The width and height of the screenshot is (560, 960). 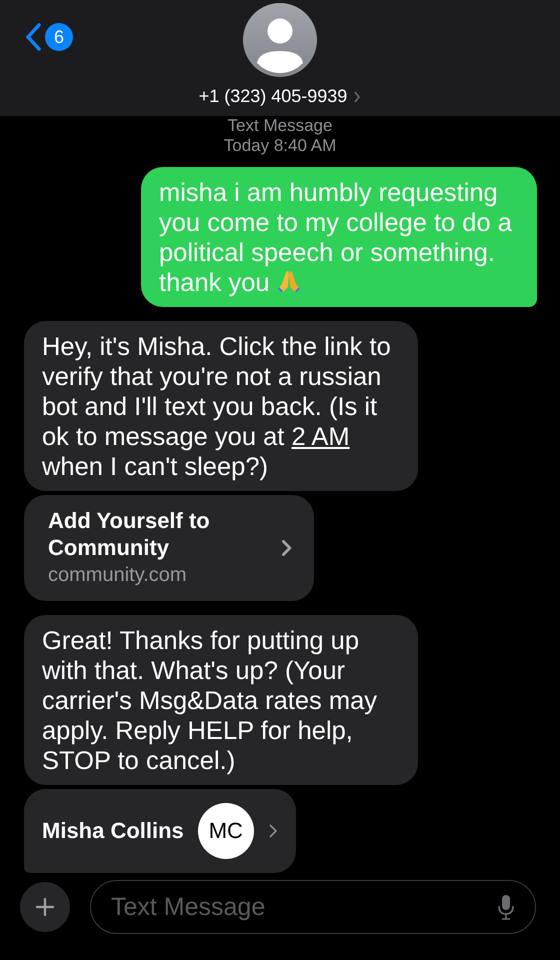 What do you see at coordinates (33, 37) in the screenshot?
I see `back-icon` at bounding box center [33, 37].